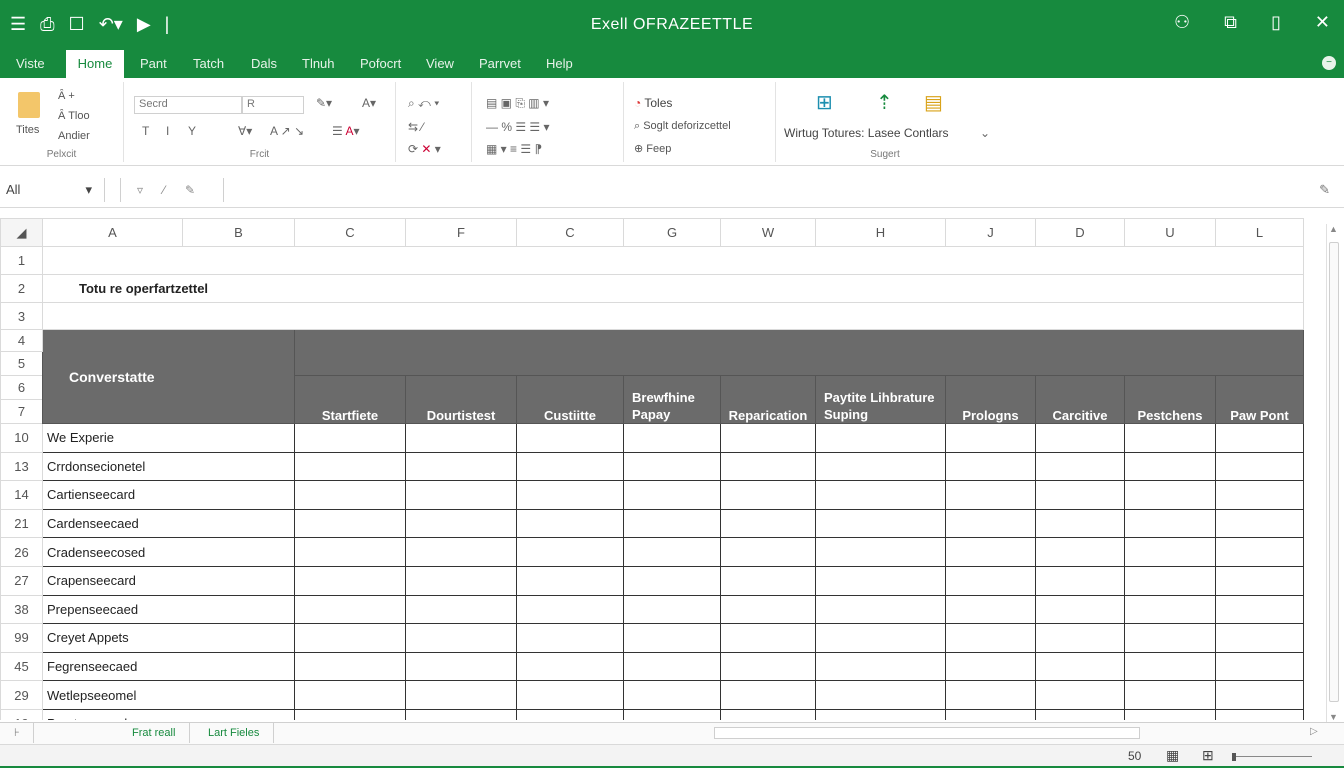  What do you see at coordinates (1333, 229) in the screenshot?
I see `scroll-up-icon: ▲` at bounding box center [1333, 229].